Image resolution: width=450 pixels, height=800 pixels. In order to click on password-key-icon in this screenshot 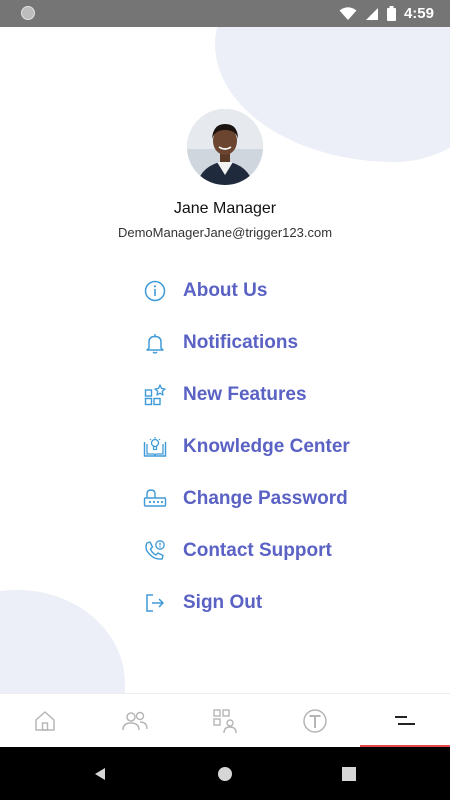, I will do `click(155, 499)`.